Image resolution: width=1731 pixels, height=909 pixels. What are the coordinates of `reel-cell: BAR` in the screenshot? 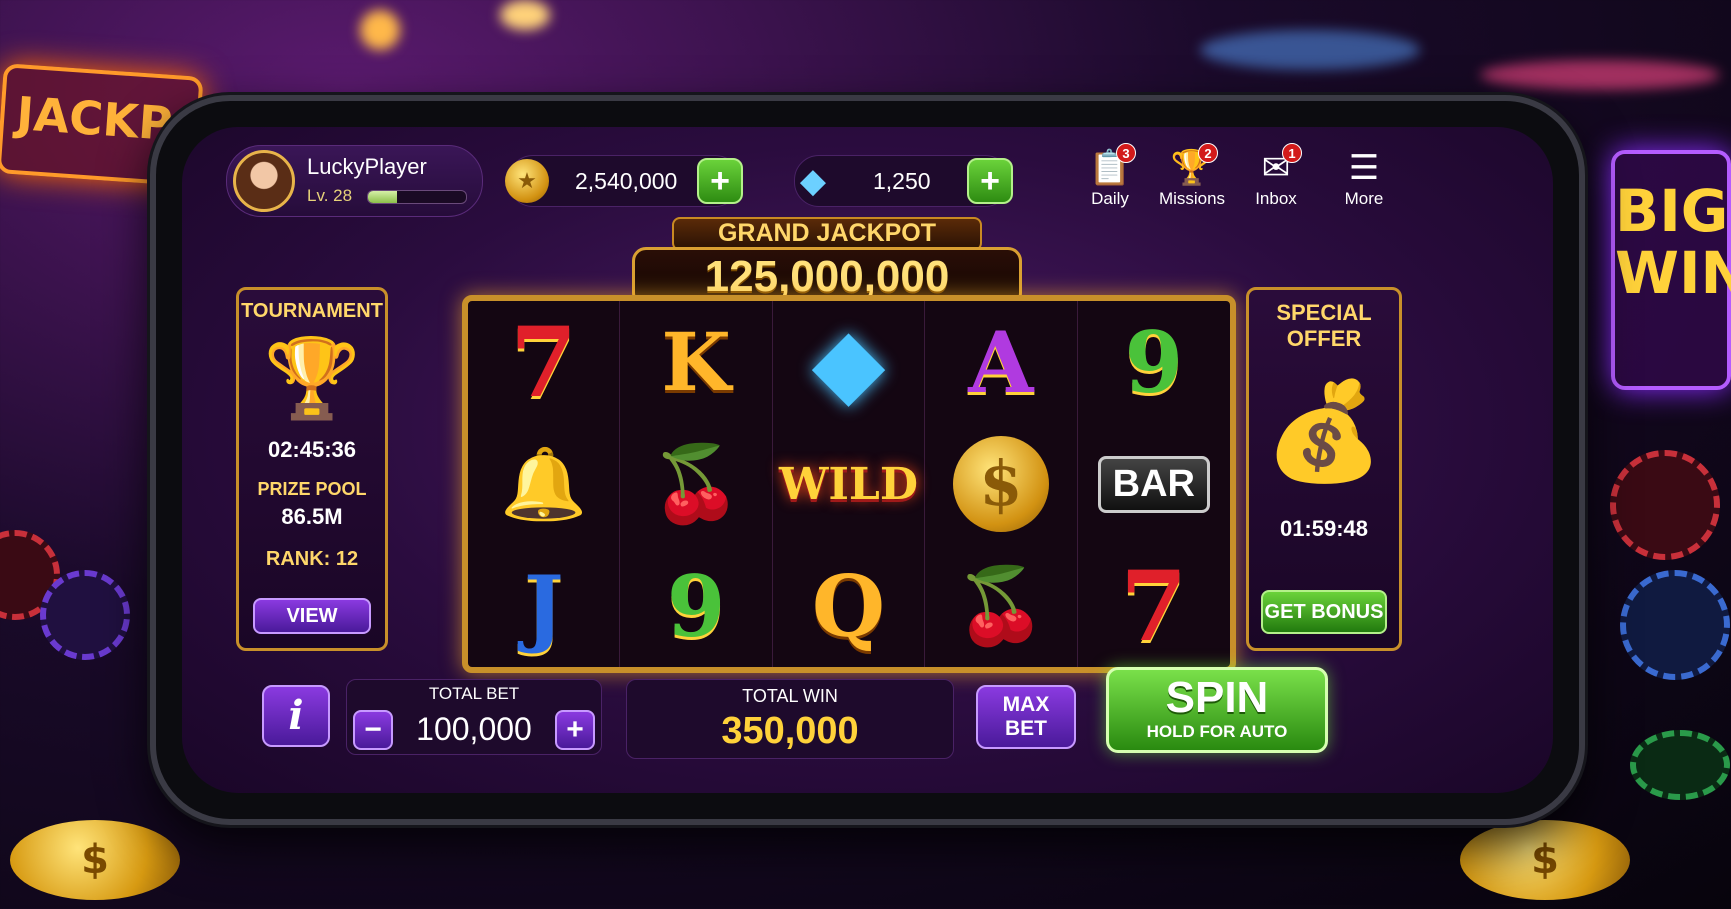 It's located at (1154, 484).